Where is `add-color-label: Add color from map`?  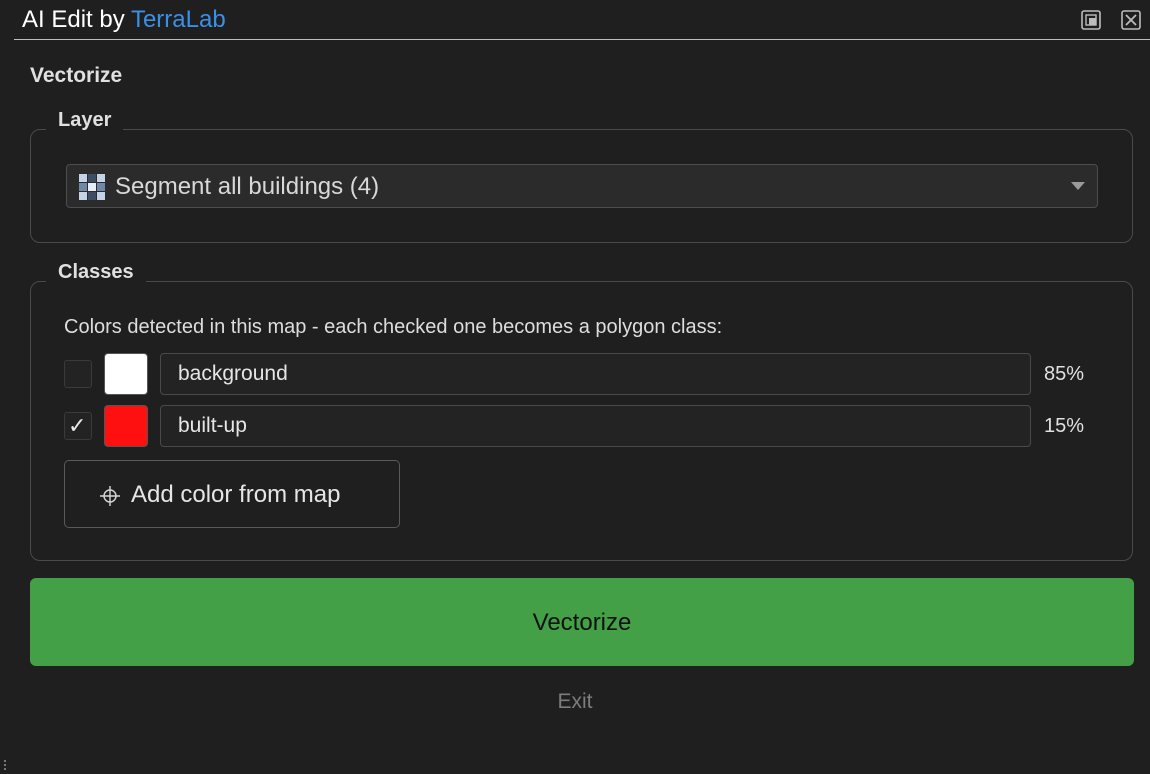 add-color-label: Add color from map is located at coordinates (236, 494).